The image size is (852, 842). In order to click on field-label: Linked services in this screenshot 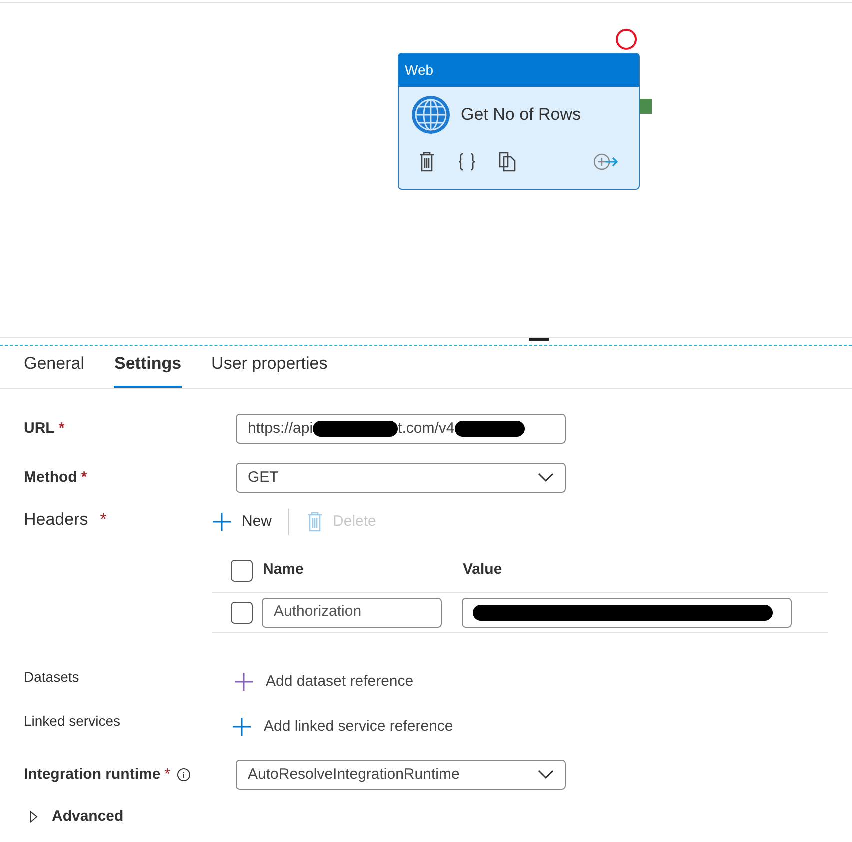, I will do `click(73, 722)`.